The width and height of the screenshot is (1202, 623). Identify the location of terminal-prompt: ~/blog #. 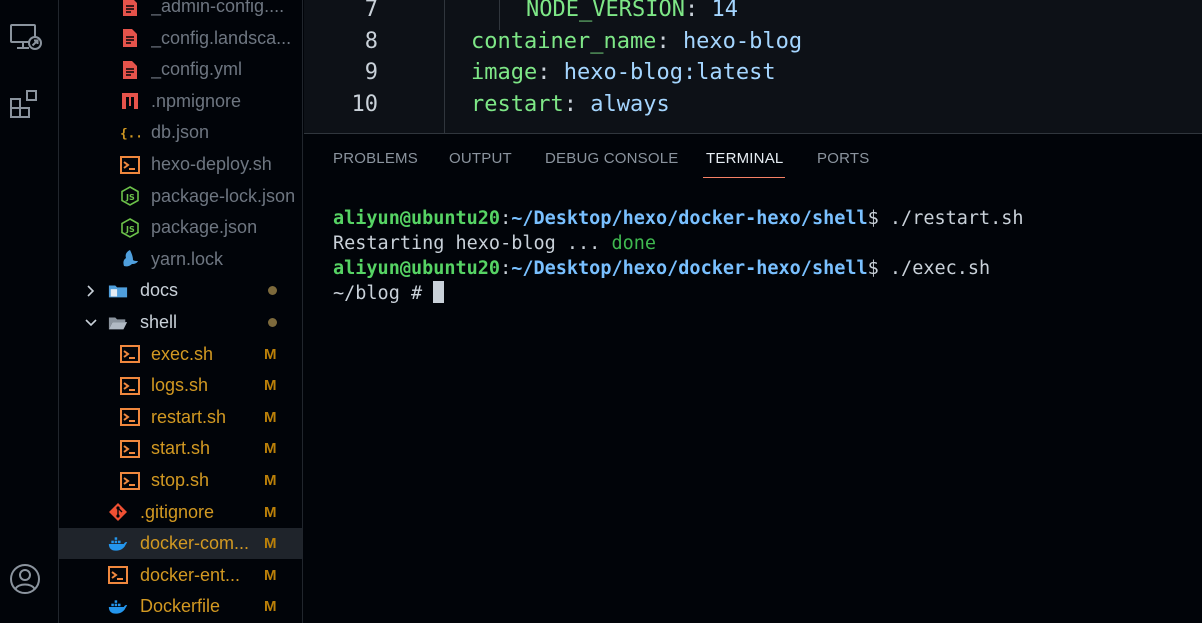
(383, 293).